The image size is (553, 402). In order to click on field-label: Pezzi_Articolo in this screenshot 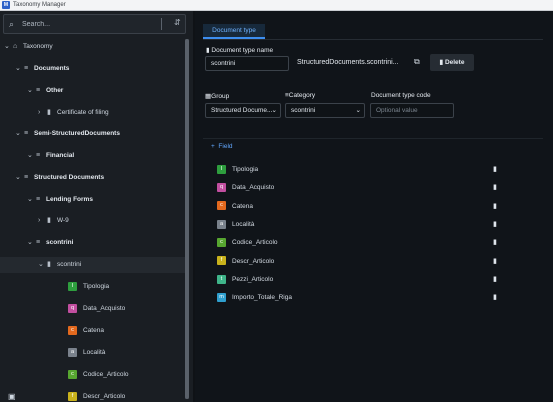, I will do `click(253, 279)`.